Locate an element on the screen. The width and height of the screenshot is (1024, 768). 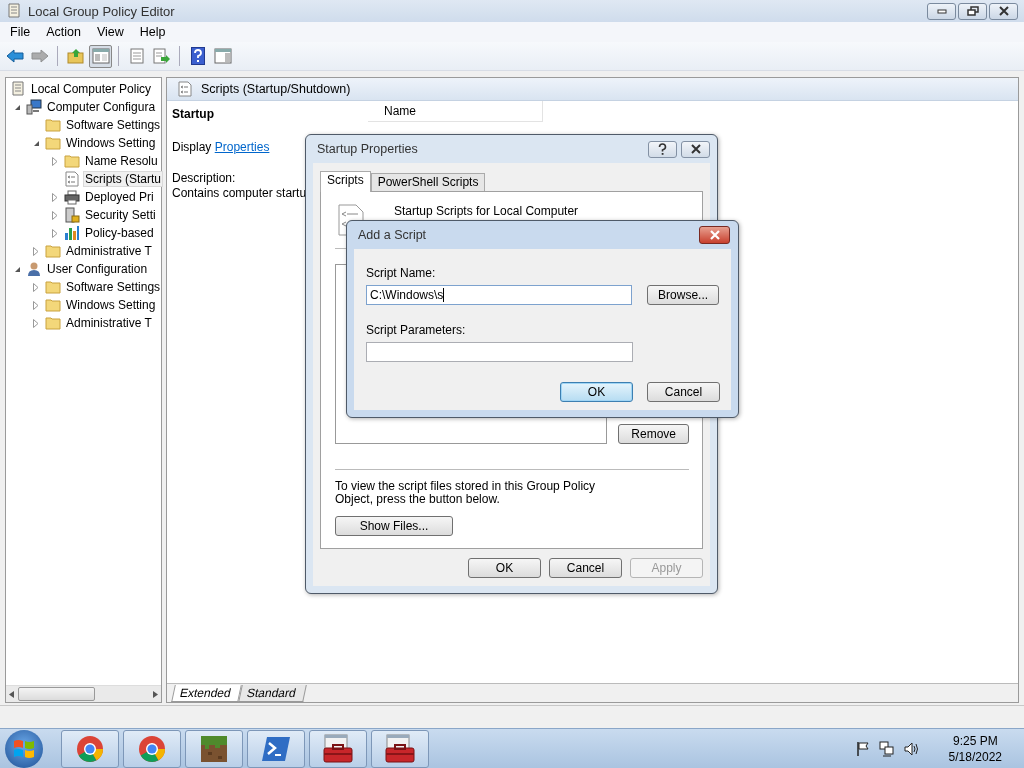
pane-title: Scripts (Startup/Shutdown) is located at coordinates (276, 89).